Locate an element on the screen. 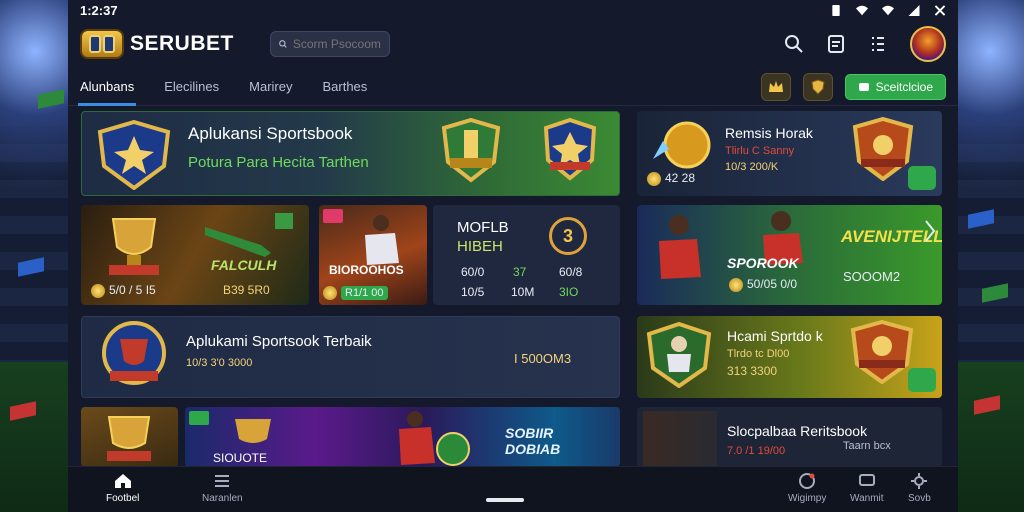  sportsbook-title: Aplukami Sportsook Terbaik is located at coordinates (279, 341).